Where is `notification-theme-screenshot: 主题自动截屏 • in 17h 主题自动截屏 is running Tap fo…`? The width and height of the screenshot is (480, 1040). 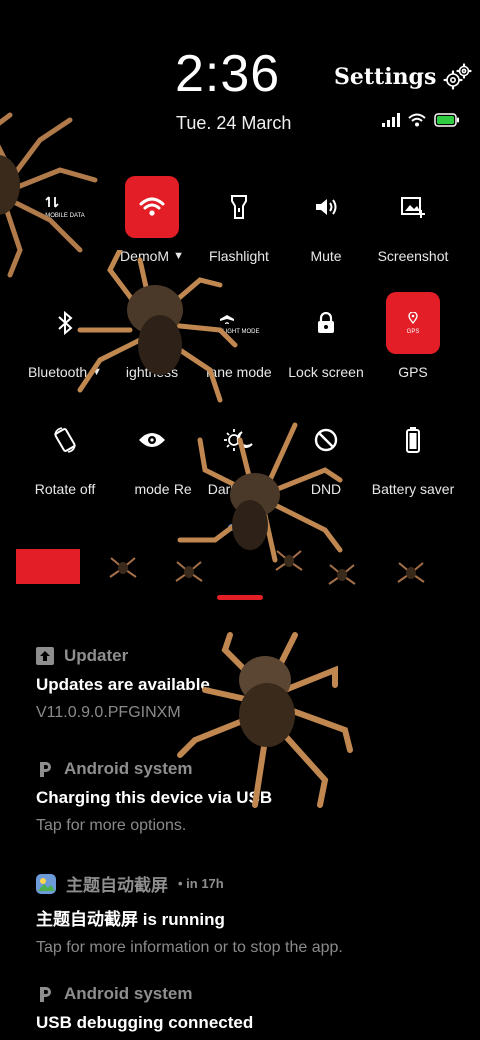
notification-theme-screenshot: 主题自动截屏 • in 17h 主题自动截屏 is running Tap fo… is located at coordinates (246, 914).